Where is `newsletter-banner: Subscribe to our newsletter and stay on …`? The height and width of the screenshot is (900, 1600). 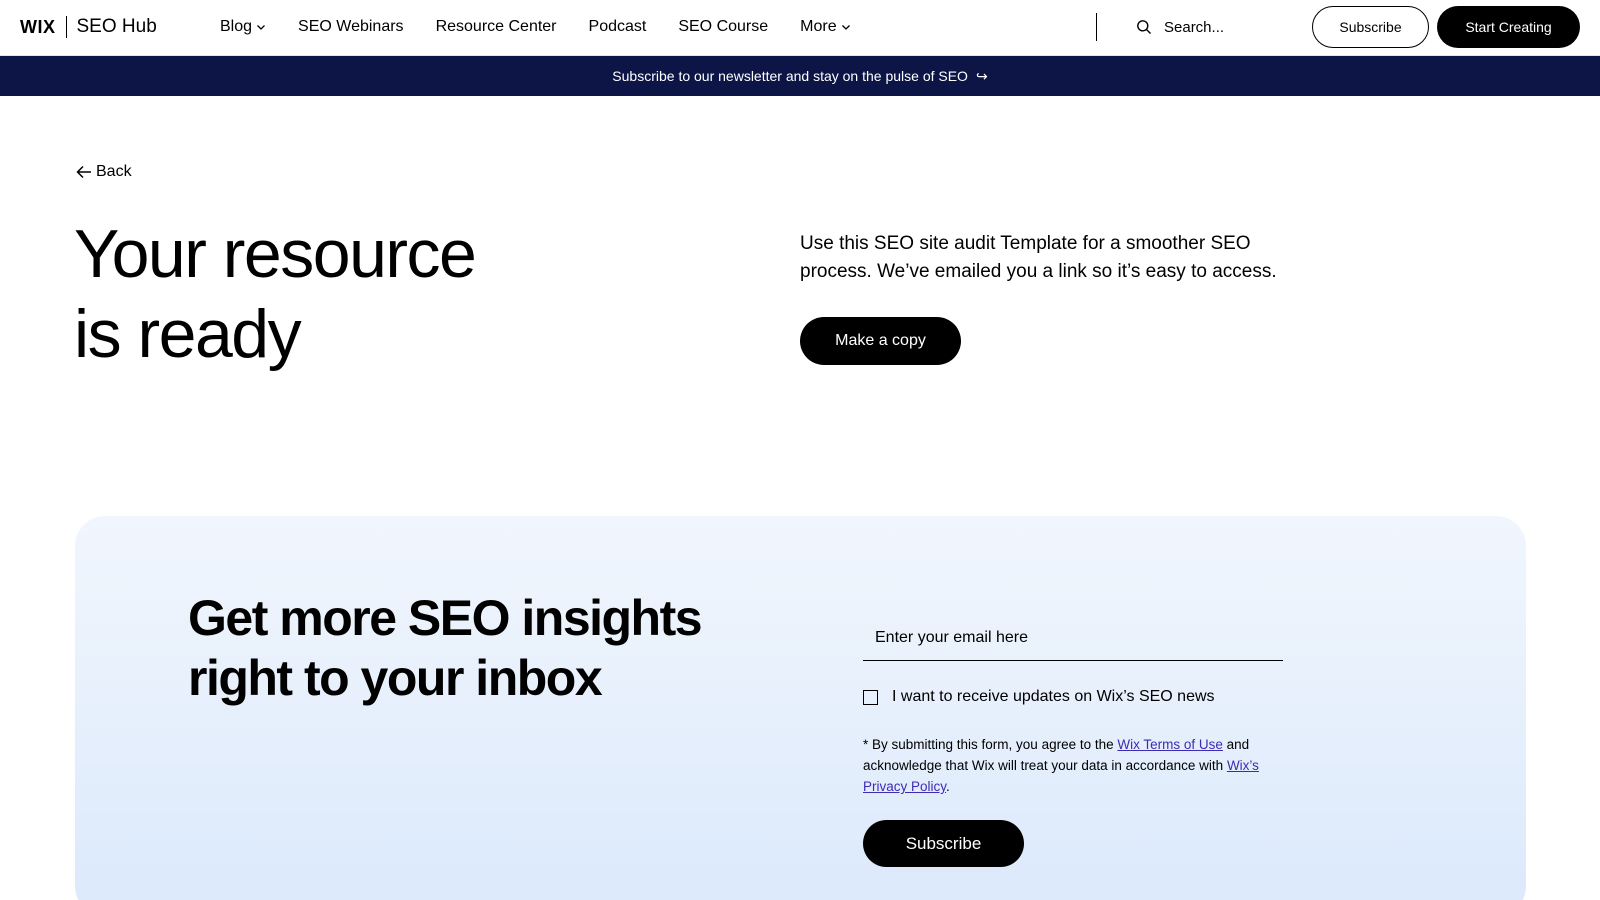
newsletter-banner: Subscribe to our newsletter and stay on … is located at coordinates (800, 76).